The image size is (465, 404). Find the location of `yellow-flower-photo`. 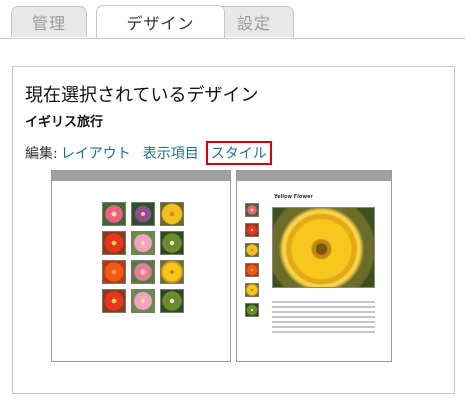

yellow-flower-photo is located at coordinates (323, 247).